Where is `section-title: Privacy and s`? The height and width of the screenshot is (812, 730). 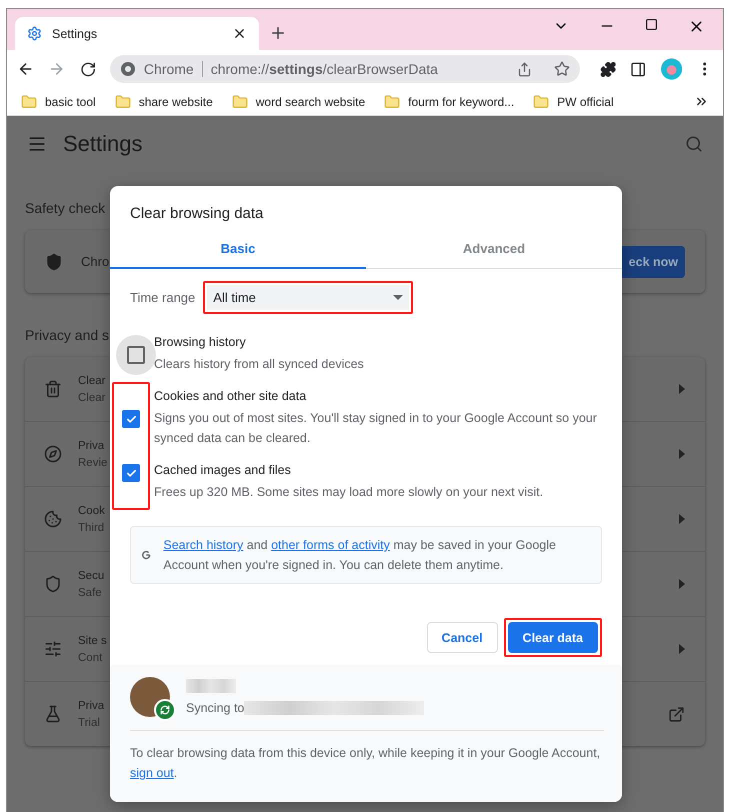
section-title: Privacy and s is located at coordinates (67, 335).